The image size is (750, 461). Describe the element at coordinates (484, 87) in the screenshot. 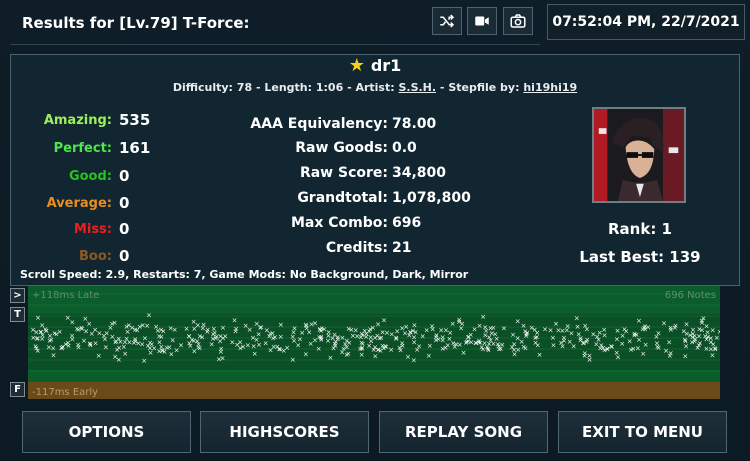

I see `stepfile-label: Stepfile by:` at that location.